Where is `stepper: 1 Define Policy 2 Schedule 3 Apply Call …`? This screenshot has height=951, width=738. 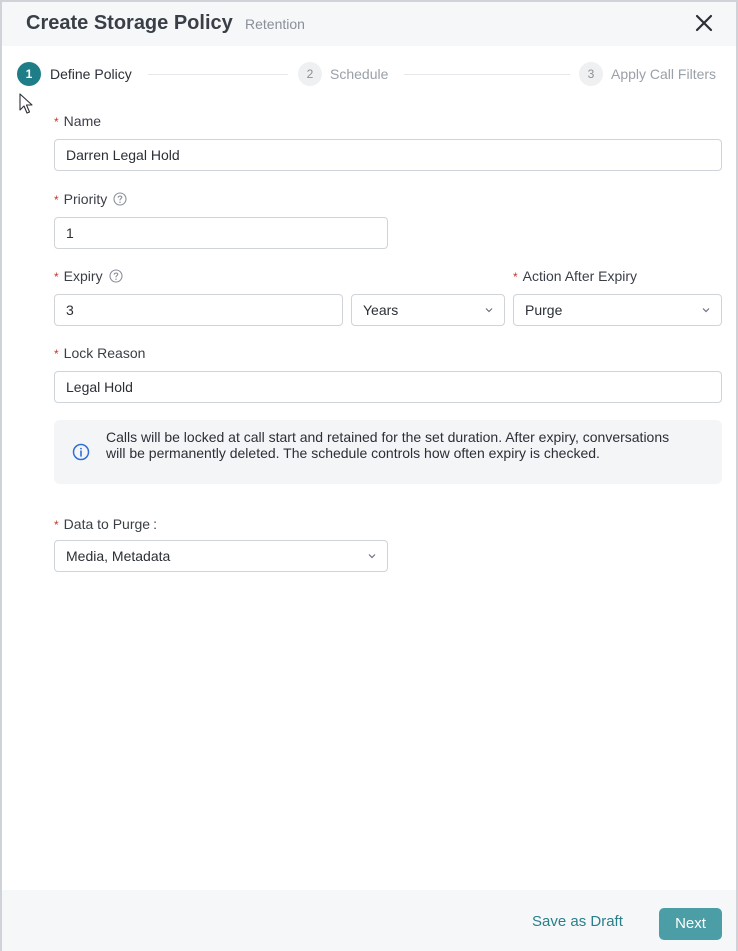
stepper: 1 Define Policy 2 Schedule 3 Apply Call … is located at coordinates (369, 75).